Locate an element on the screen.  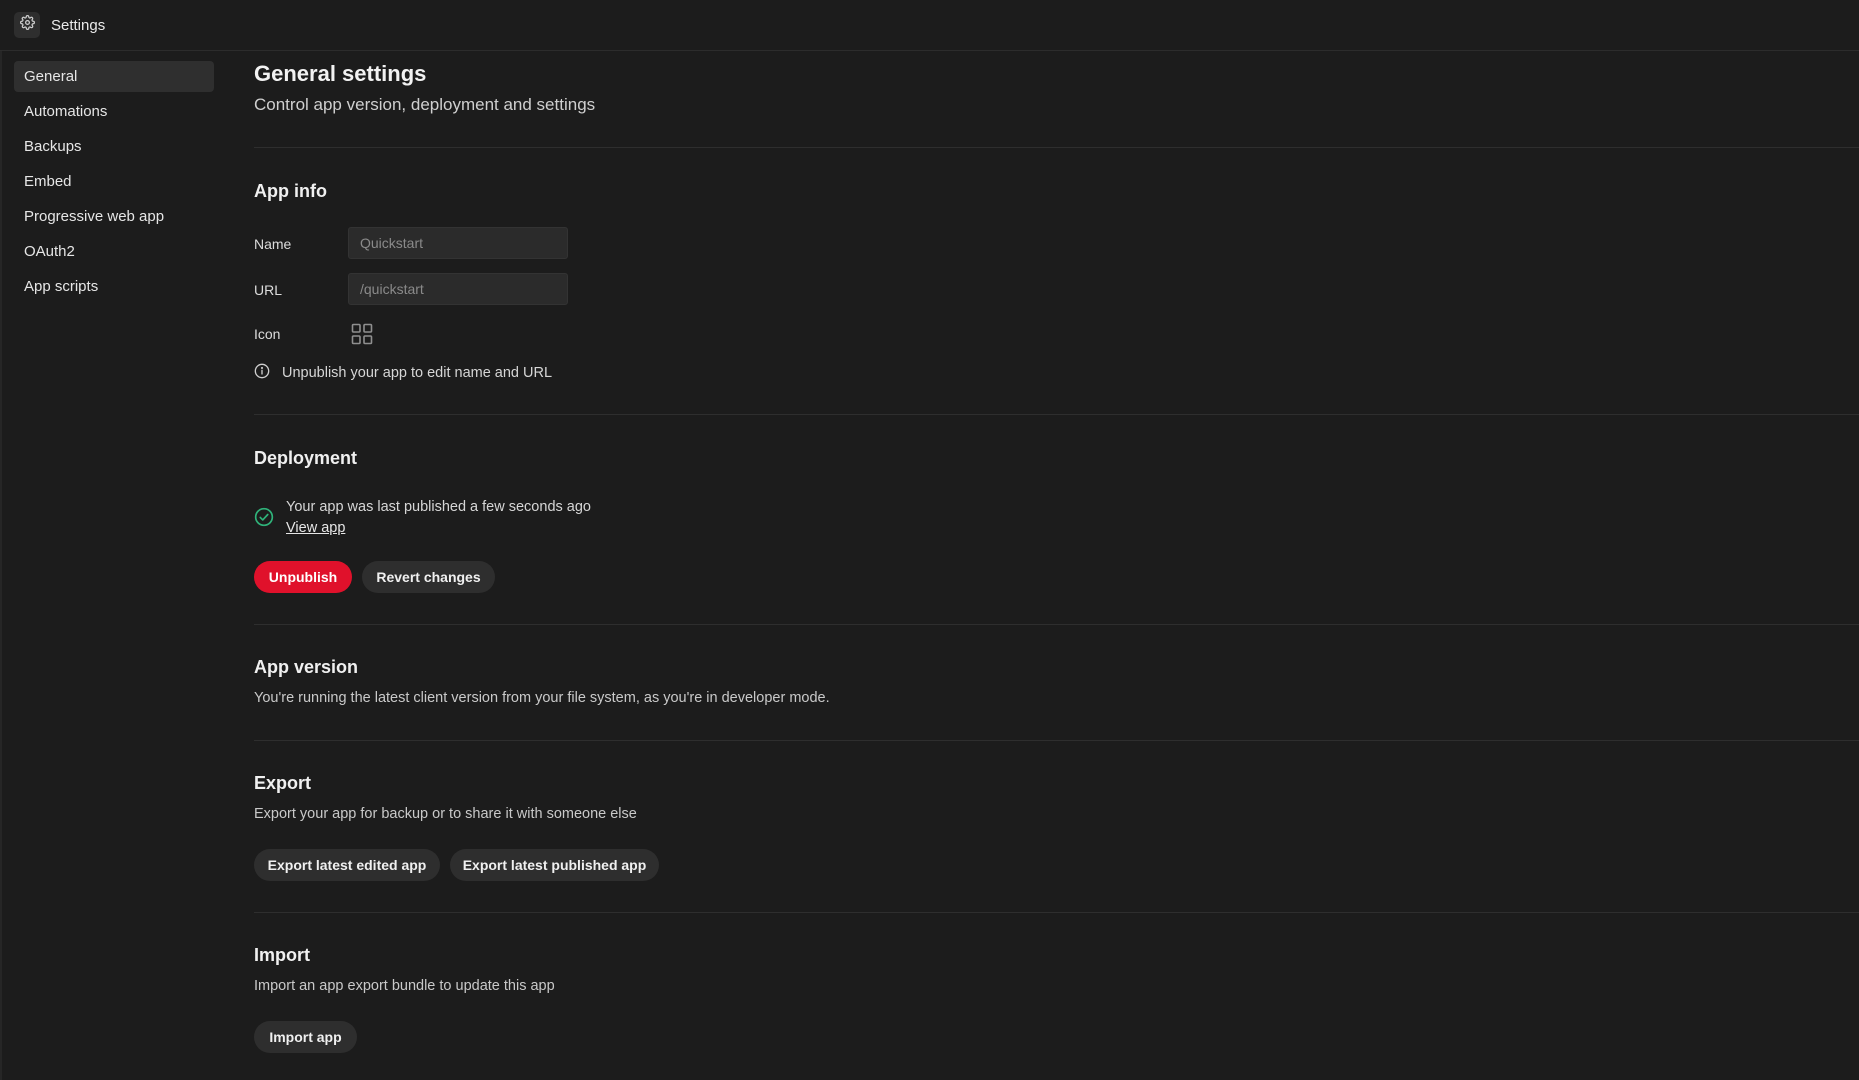
revert-changes-button: Revert changes is located at coordinates (428, 577).